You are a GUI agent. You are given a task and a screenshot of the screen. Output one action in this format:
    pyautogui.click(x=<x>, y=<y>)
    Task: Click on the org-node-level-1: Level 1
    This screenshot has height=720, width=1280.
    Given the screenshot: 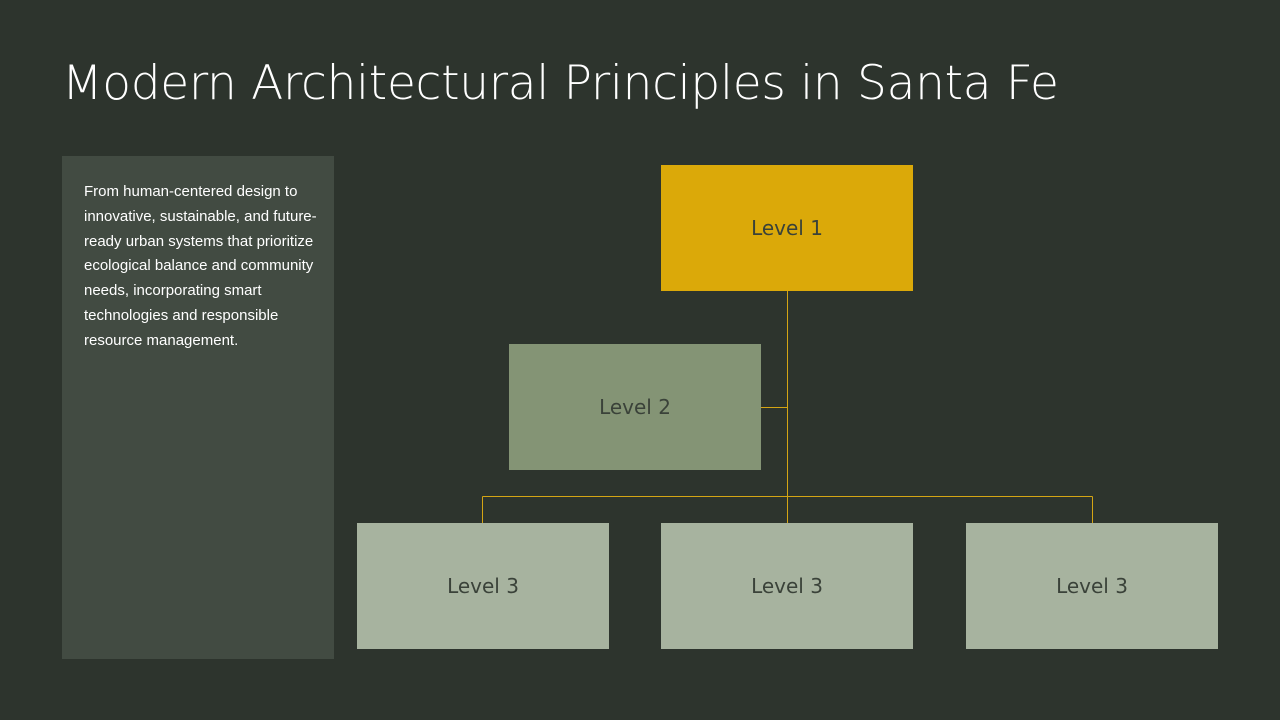 What is the action you would take?
    pyautogui.click(x=787, y=228)
    